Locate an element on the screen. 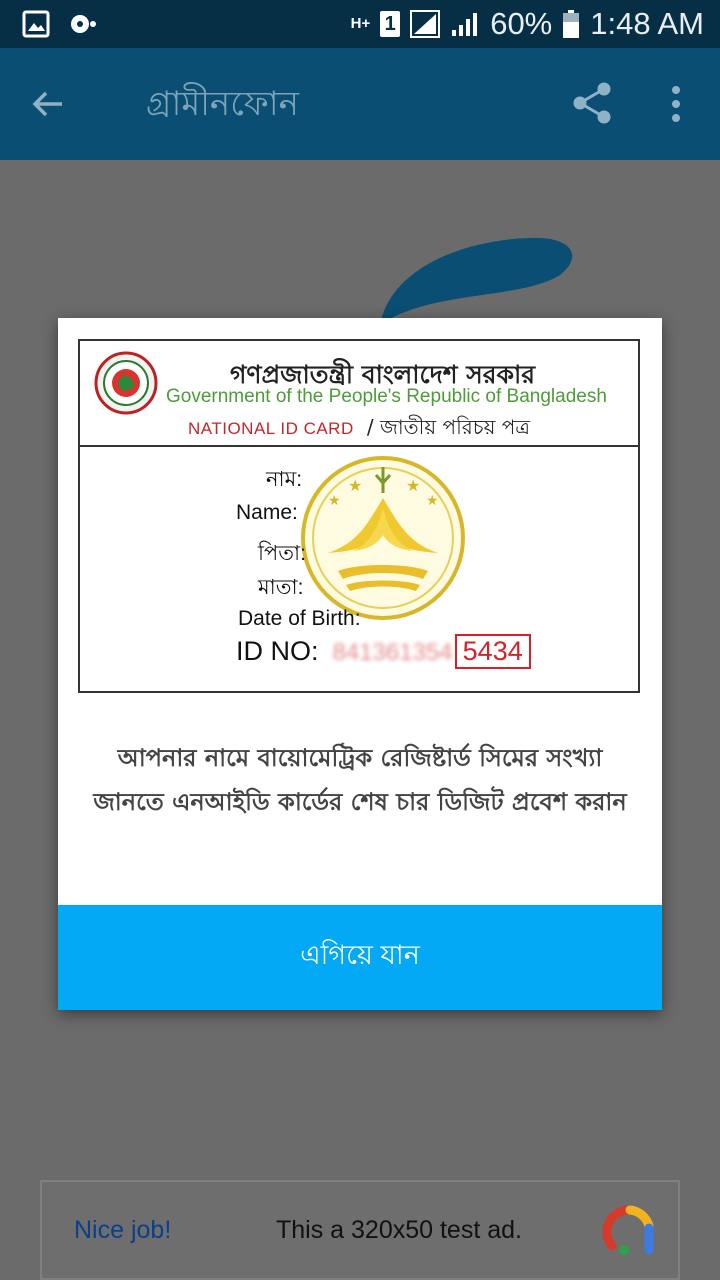 The width and height of the screenshot is (720, 1280). status-bar: H+ 1 60% 1:48 AM is located at coordinates (360, 24).